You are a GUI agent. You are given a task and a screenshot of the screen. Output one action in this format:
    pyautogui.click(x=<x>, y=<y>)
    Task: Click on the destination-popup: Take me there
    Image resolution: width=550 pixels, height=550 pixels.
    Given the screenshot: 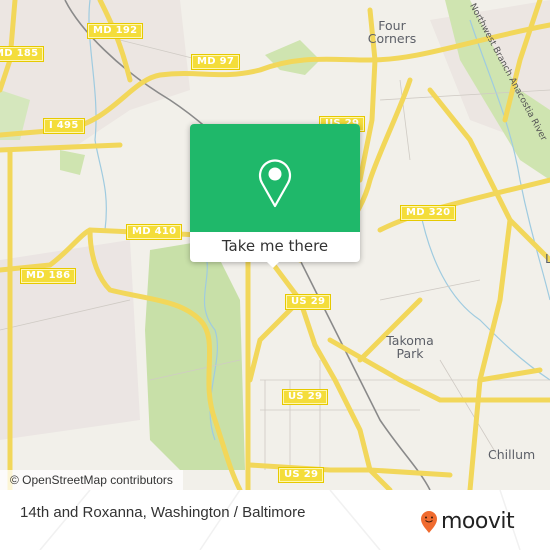 What is the action you would take?
    pyautogui.click(x=275, y=196)
    